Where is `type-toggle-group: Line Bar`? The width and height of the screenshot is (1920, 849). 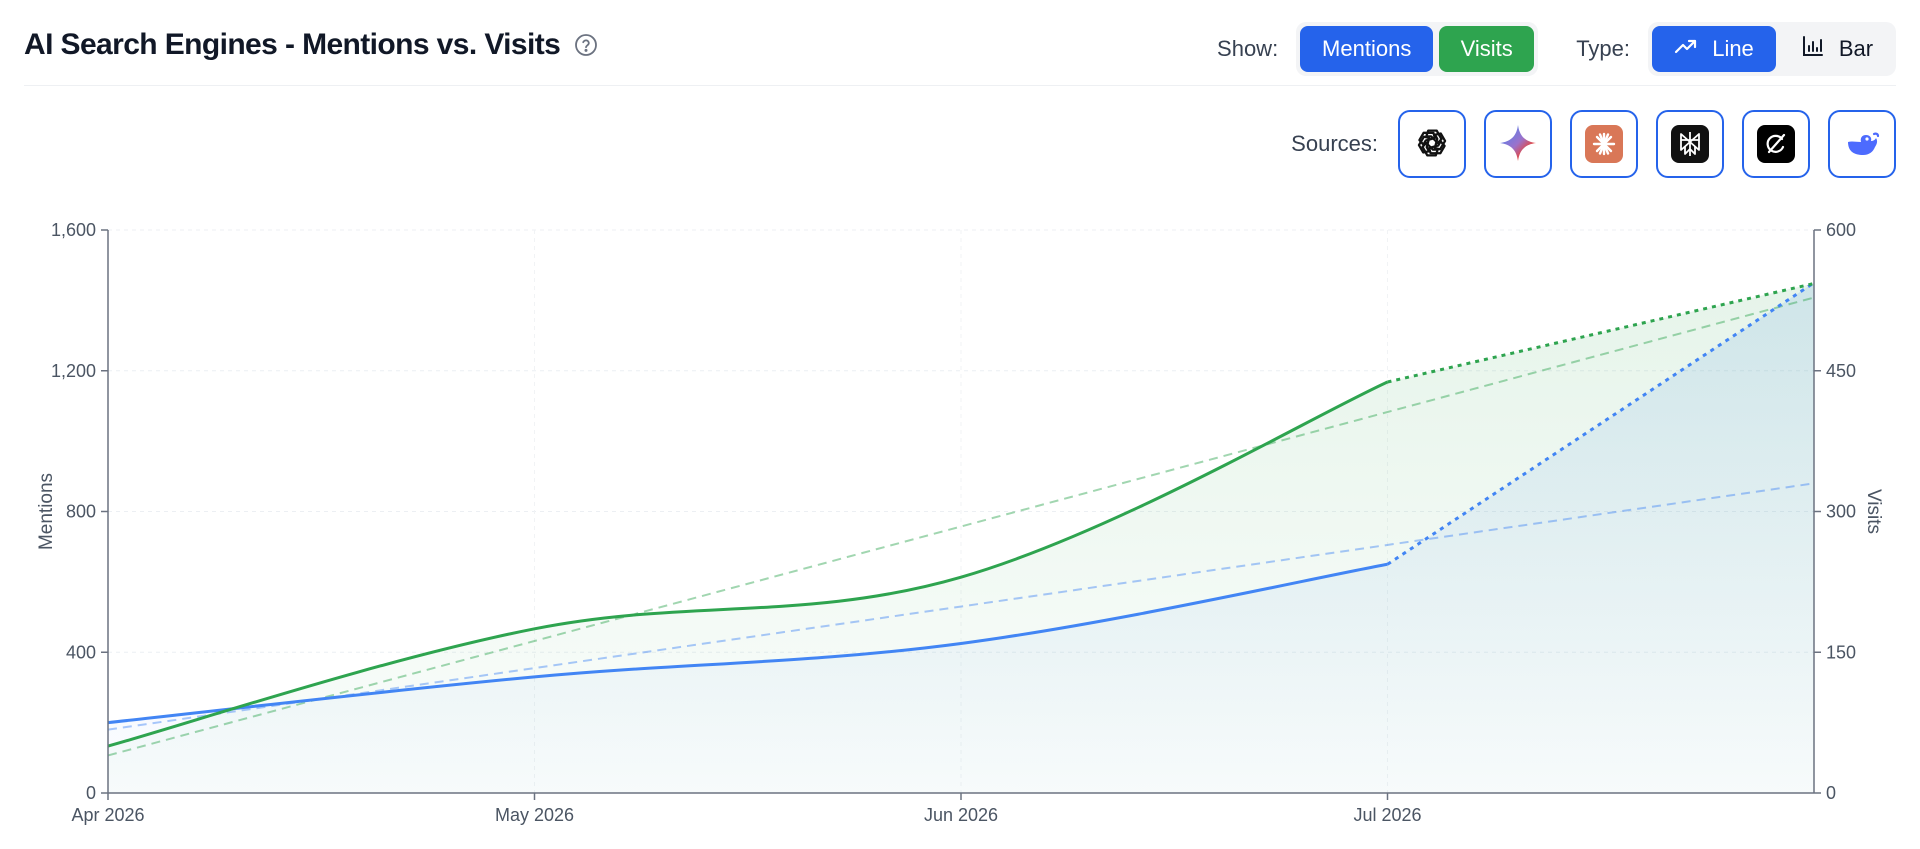
type-toggle-group: Line Bar is located at coordinates (1772, 49).